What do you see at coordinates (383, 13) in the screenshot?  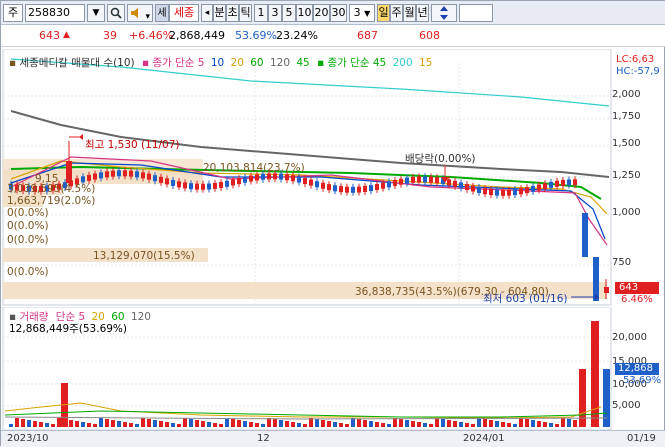 I see `day-button: 일` at bounding box center [383, 13].